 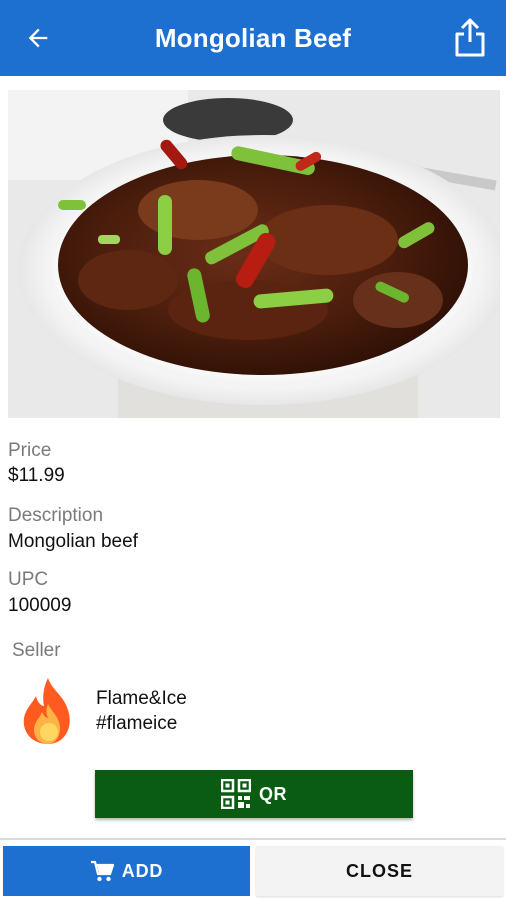 What do you see at coordinates (28, 579) in the screenshot?
I see `upc-label: UPC` at bounding box center [28, 579].